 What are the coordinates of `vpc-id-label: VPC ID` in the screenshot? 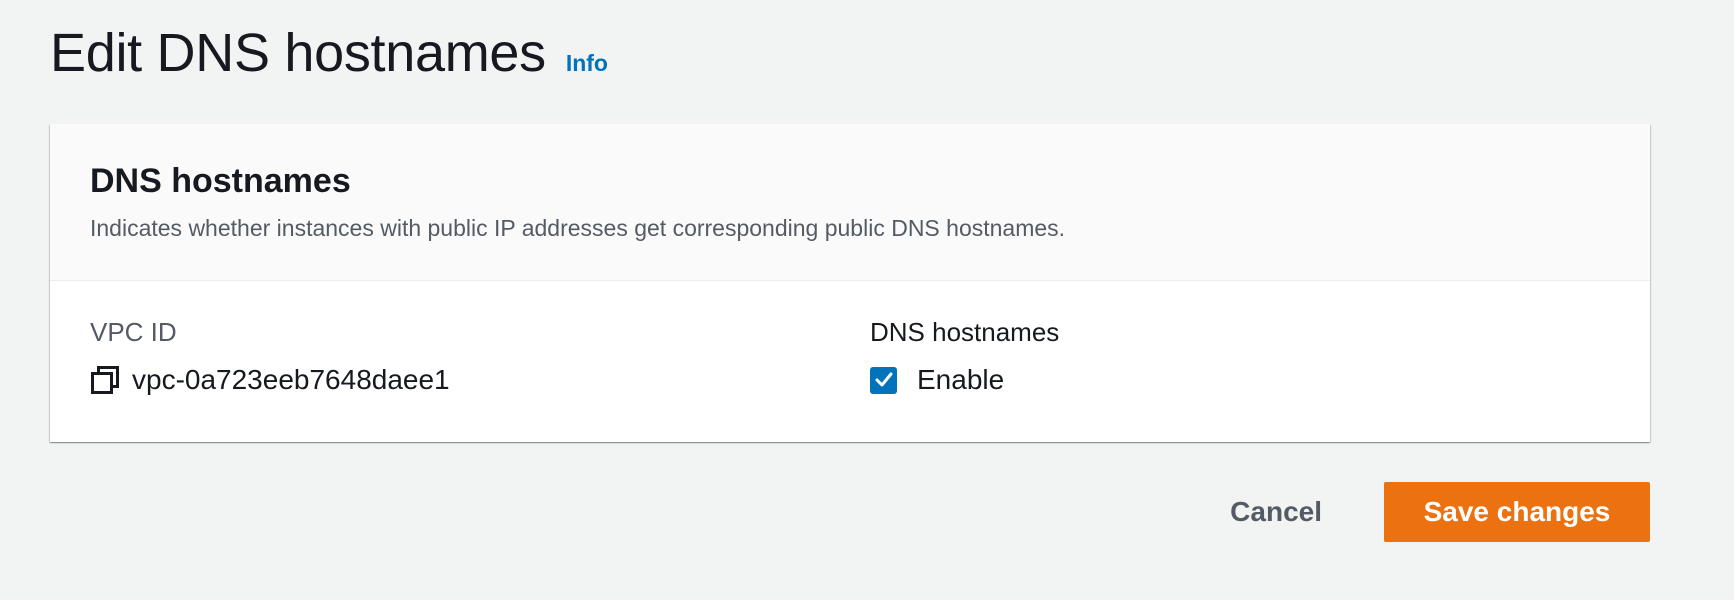 It's located at (133, 332).